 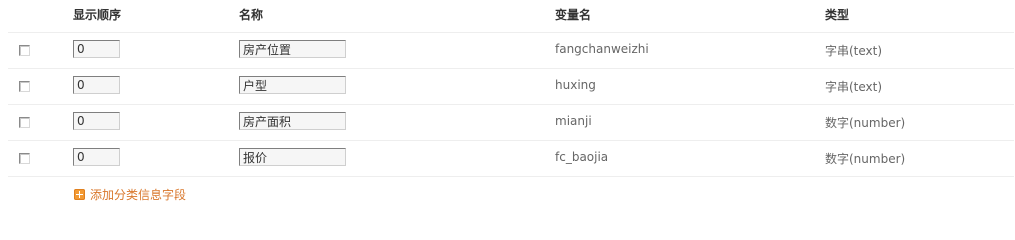 What do you see at coordinates (251, 15) in the screenshot?
I see `header-name: 名称` at bounding box center [251, 15].